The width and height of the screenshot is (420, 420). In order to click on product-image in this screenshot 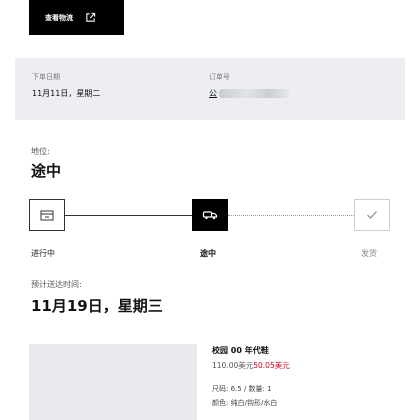, I will do `click(113, 382)`.